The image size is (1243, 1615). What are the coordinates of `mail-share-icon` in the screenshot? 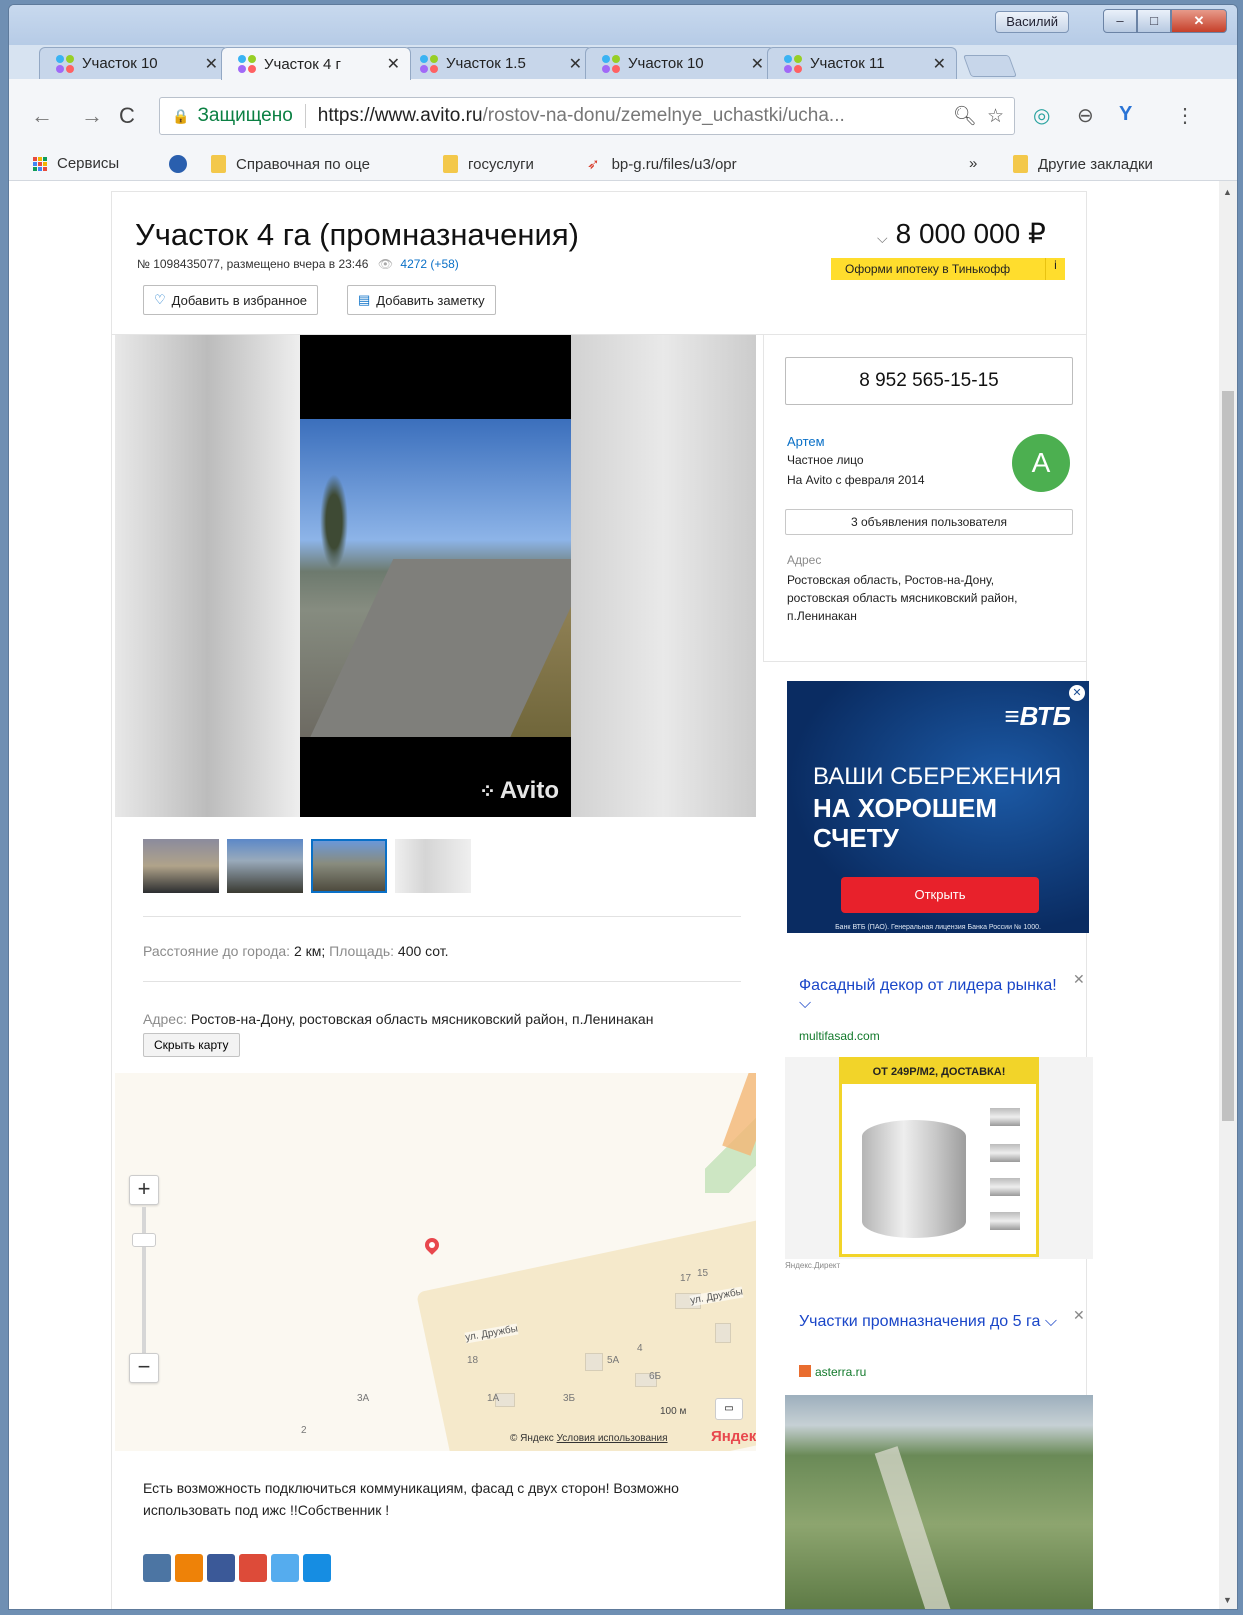 It's located at (317, 1568).